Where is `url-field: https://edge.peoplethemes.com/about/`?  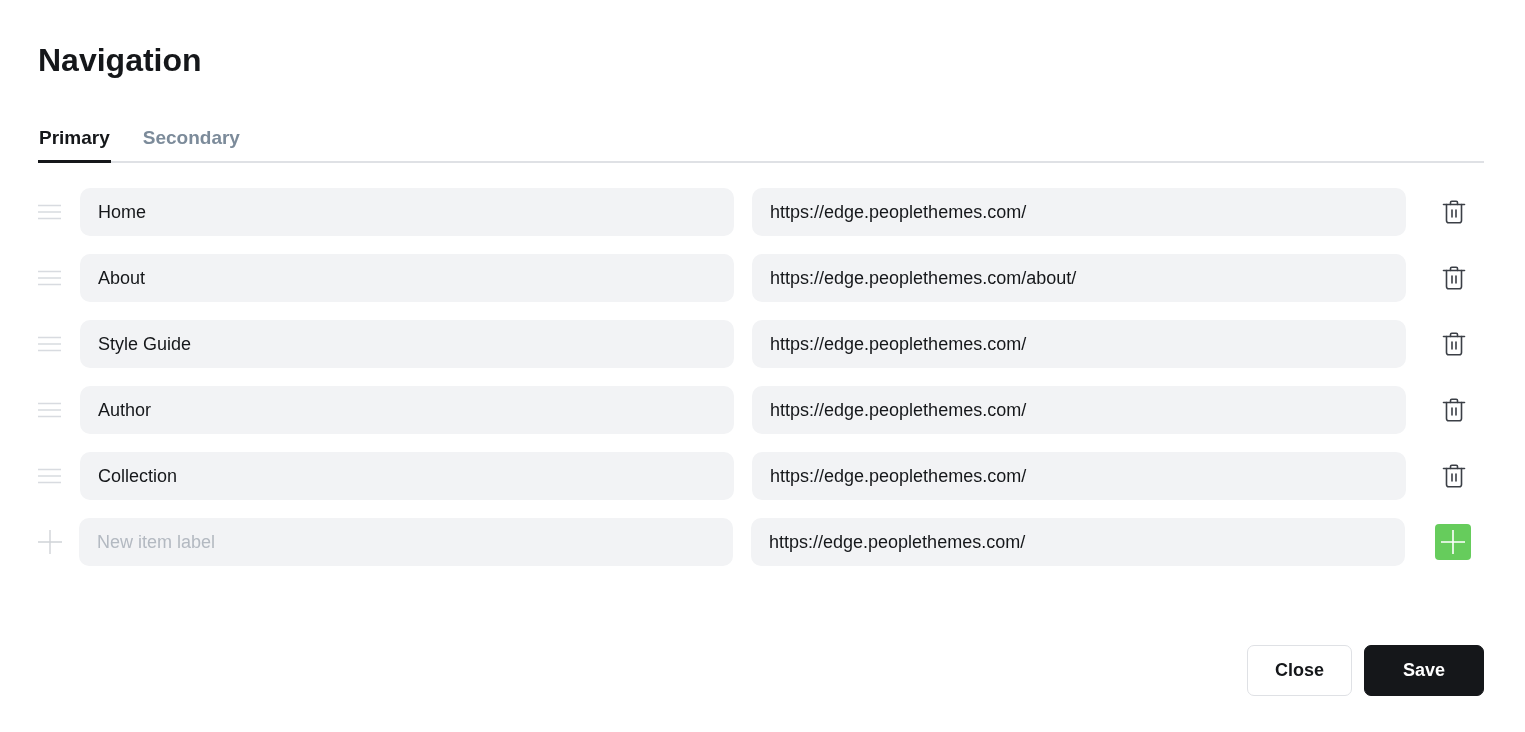 url-field: https://edge.peoplethemes.com/about/ is located at coordinates (1079, 278).